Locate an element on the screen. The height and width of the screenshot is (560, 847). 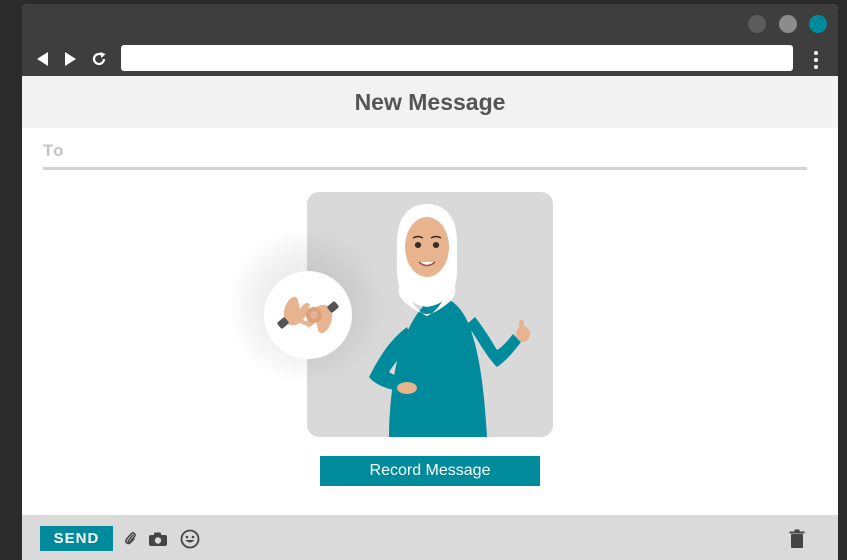
to-field-underline is located at coordinates (425, 168).